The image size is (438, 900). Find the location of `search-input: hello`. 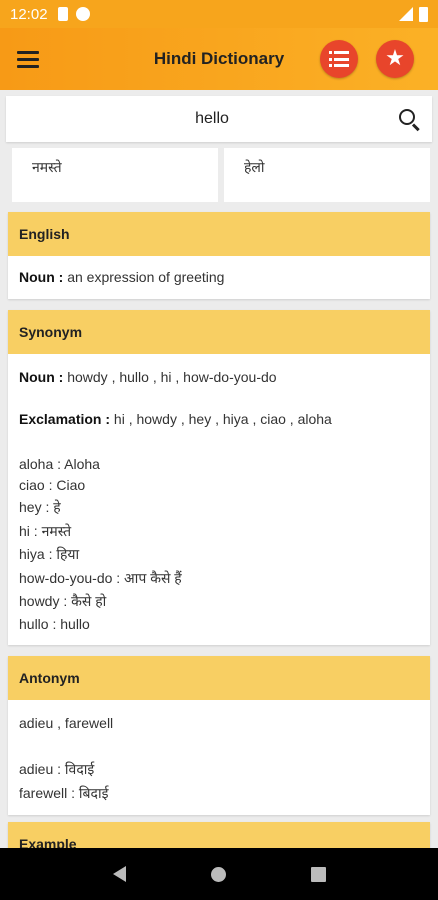

search-input: hello is located at coordinates (197, 119).